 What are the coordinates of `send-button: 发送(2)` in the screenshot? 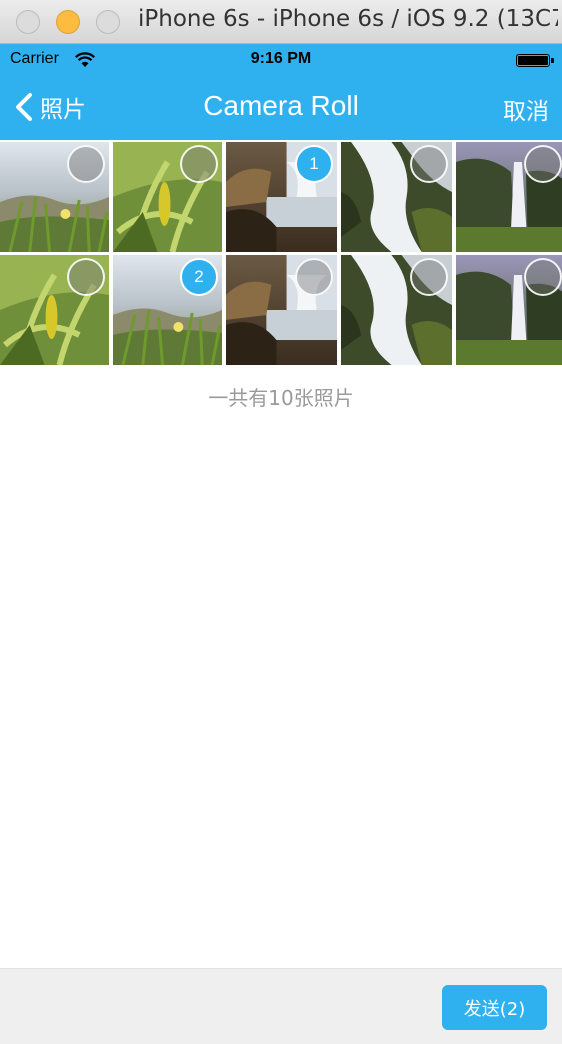 It's located at (494, 1007).